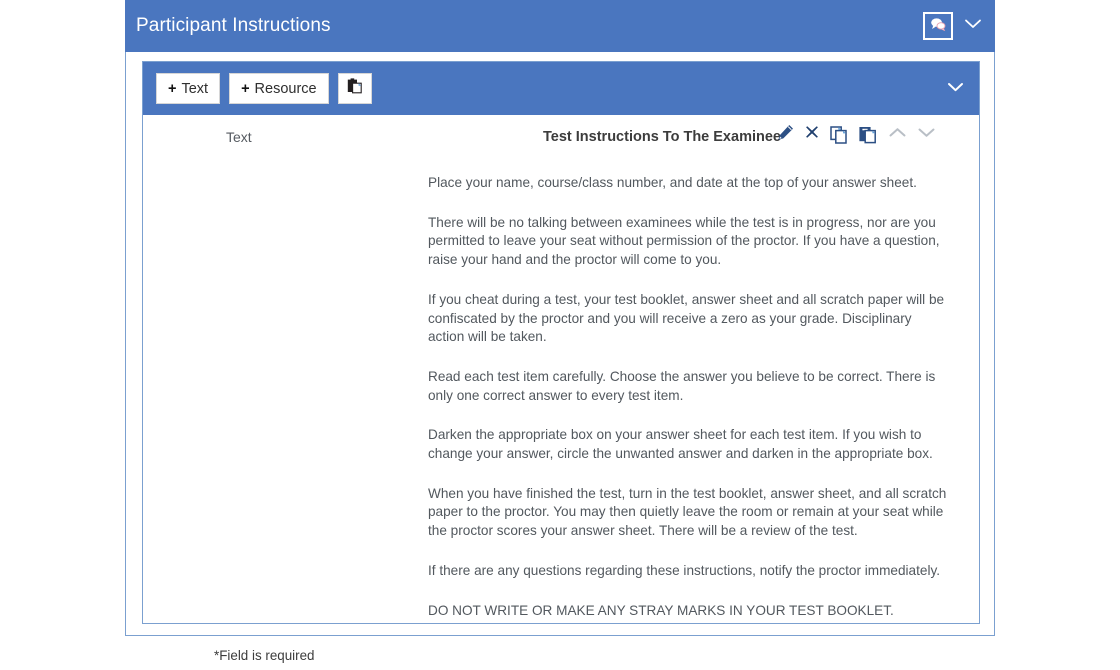 Image resolution: width=1120 pixels, height=670 pixels. What do you see at coordinates (239, 137) in the screenshot?
I see `item-type-label: Text` at bounding box center [239, 137].